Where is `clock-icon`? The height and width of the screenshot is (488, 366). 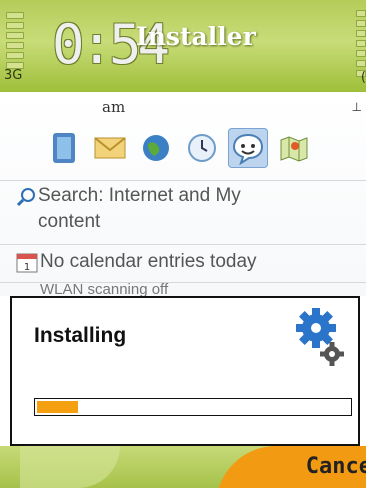
clock-icon is located at coordinates (202, 148).